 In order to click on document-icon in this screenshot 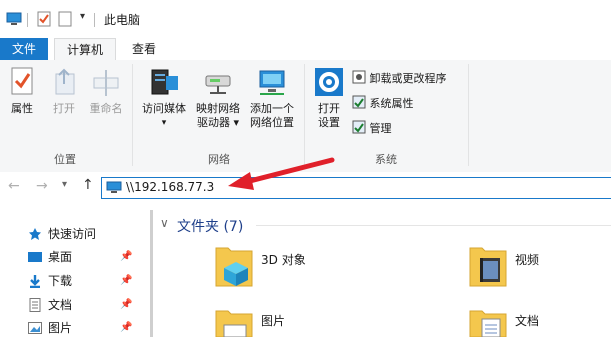, I will do `click(35, 305)`.